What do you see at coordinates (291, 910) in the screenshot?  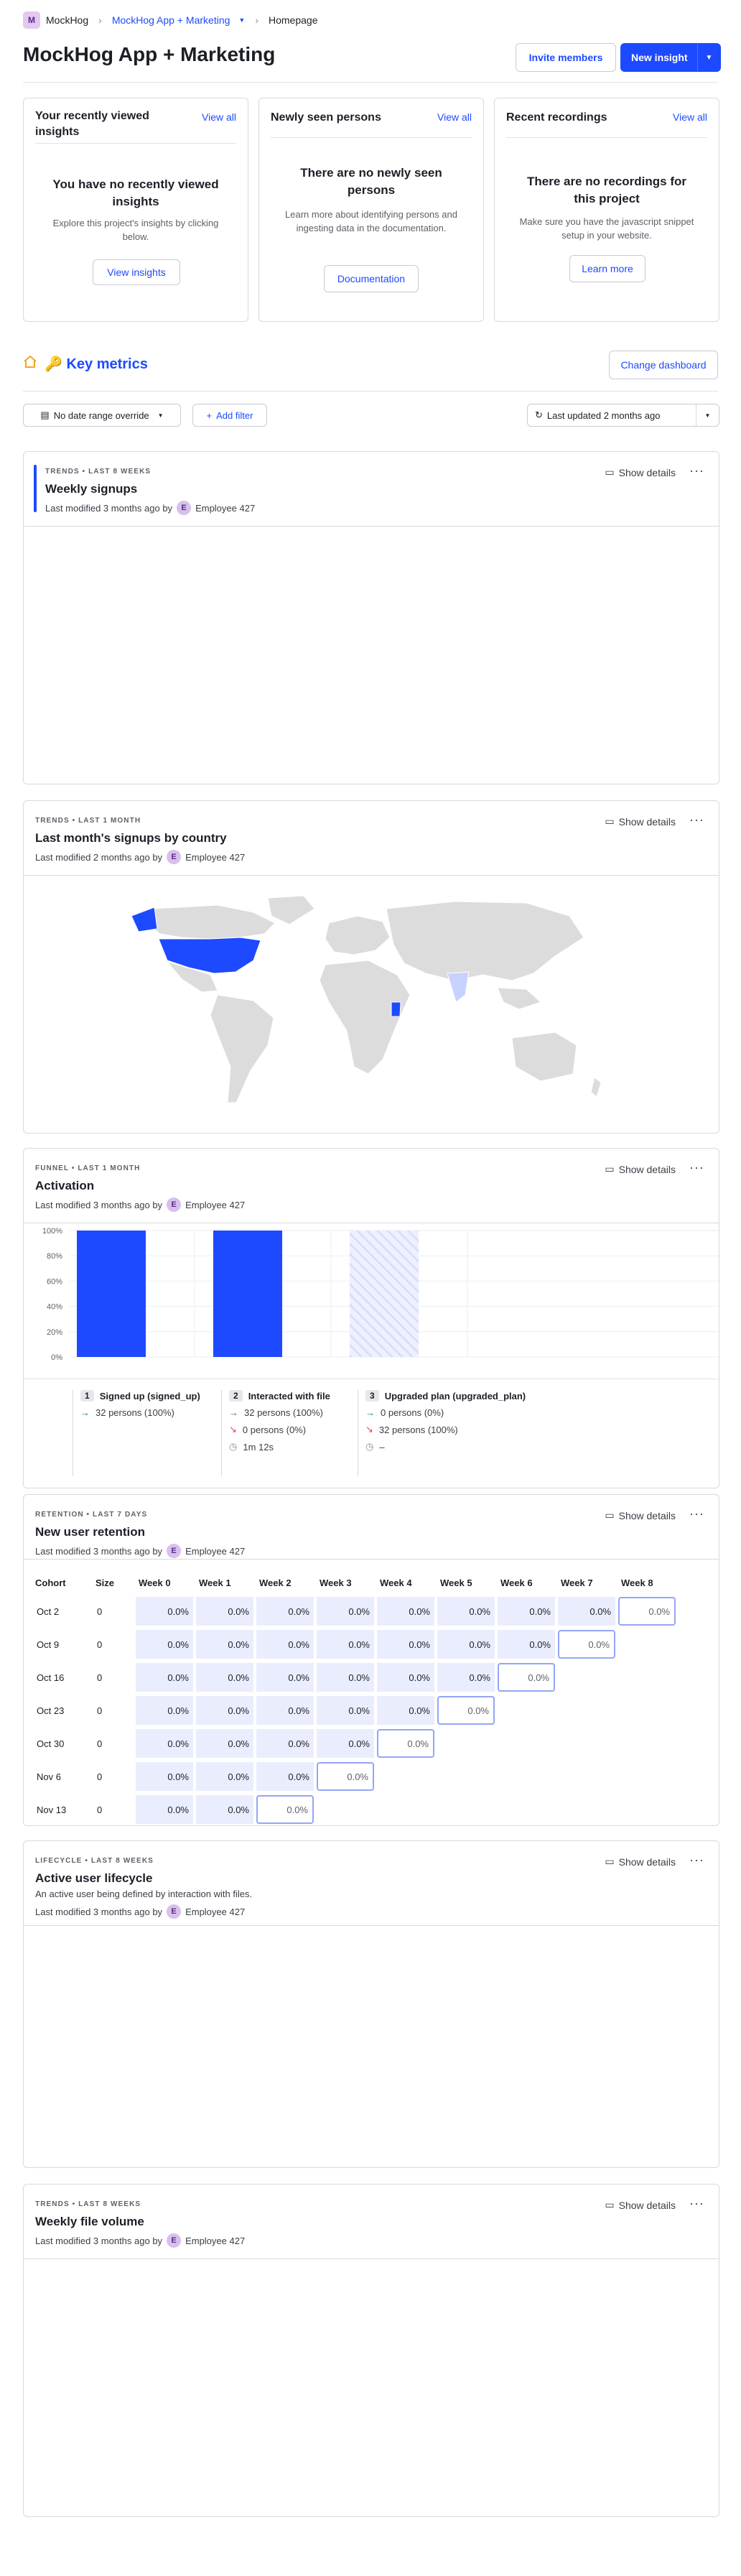 I see `map-region-greenland` at bounding box center [291, 910].